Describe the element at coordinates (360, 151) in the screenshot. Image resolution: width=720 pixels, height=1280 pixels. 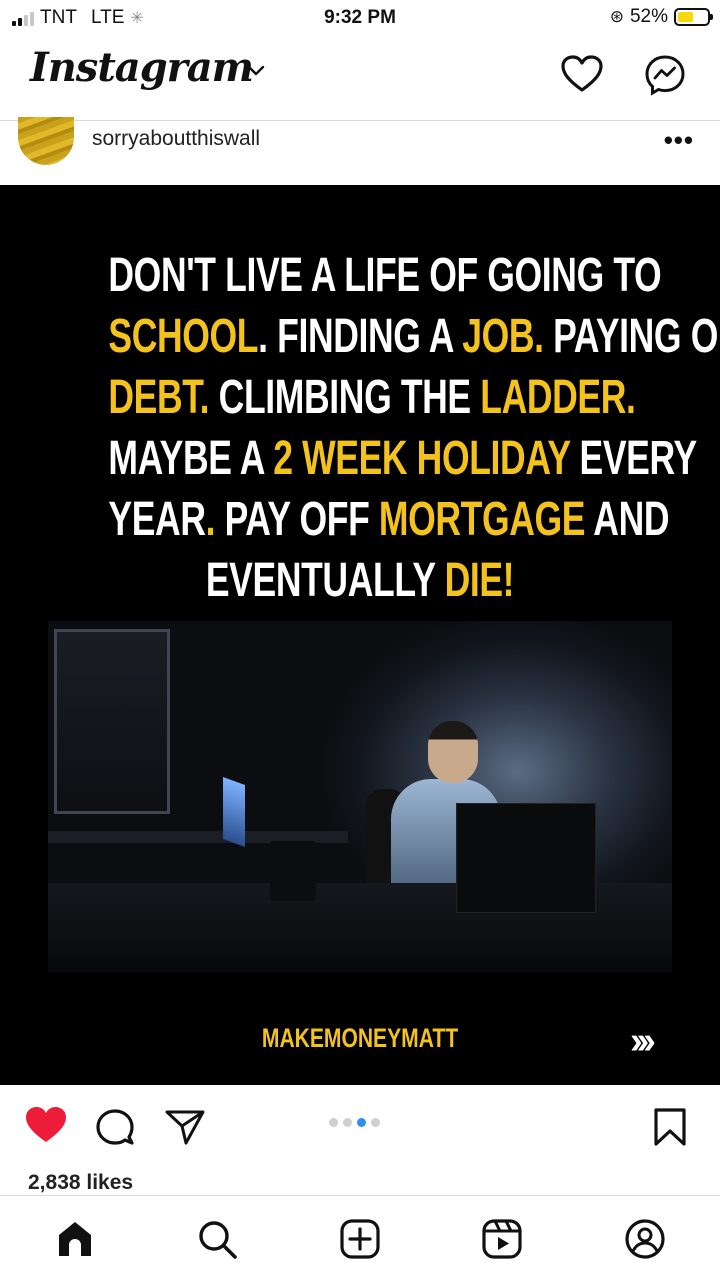
I see `post-header: sorryaboutthiswall •••` at that location.